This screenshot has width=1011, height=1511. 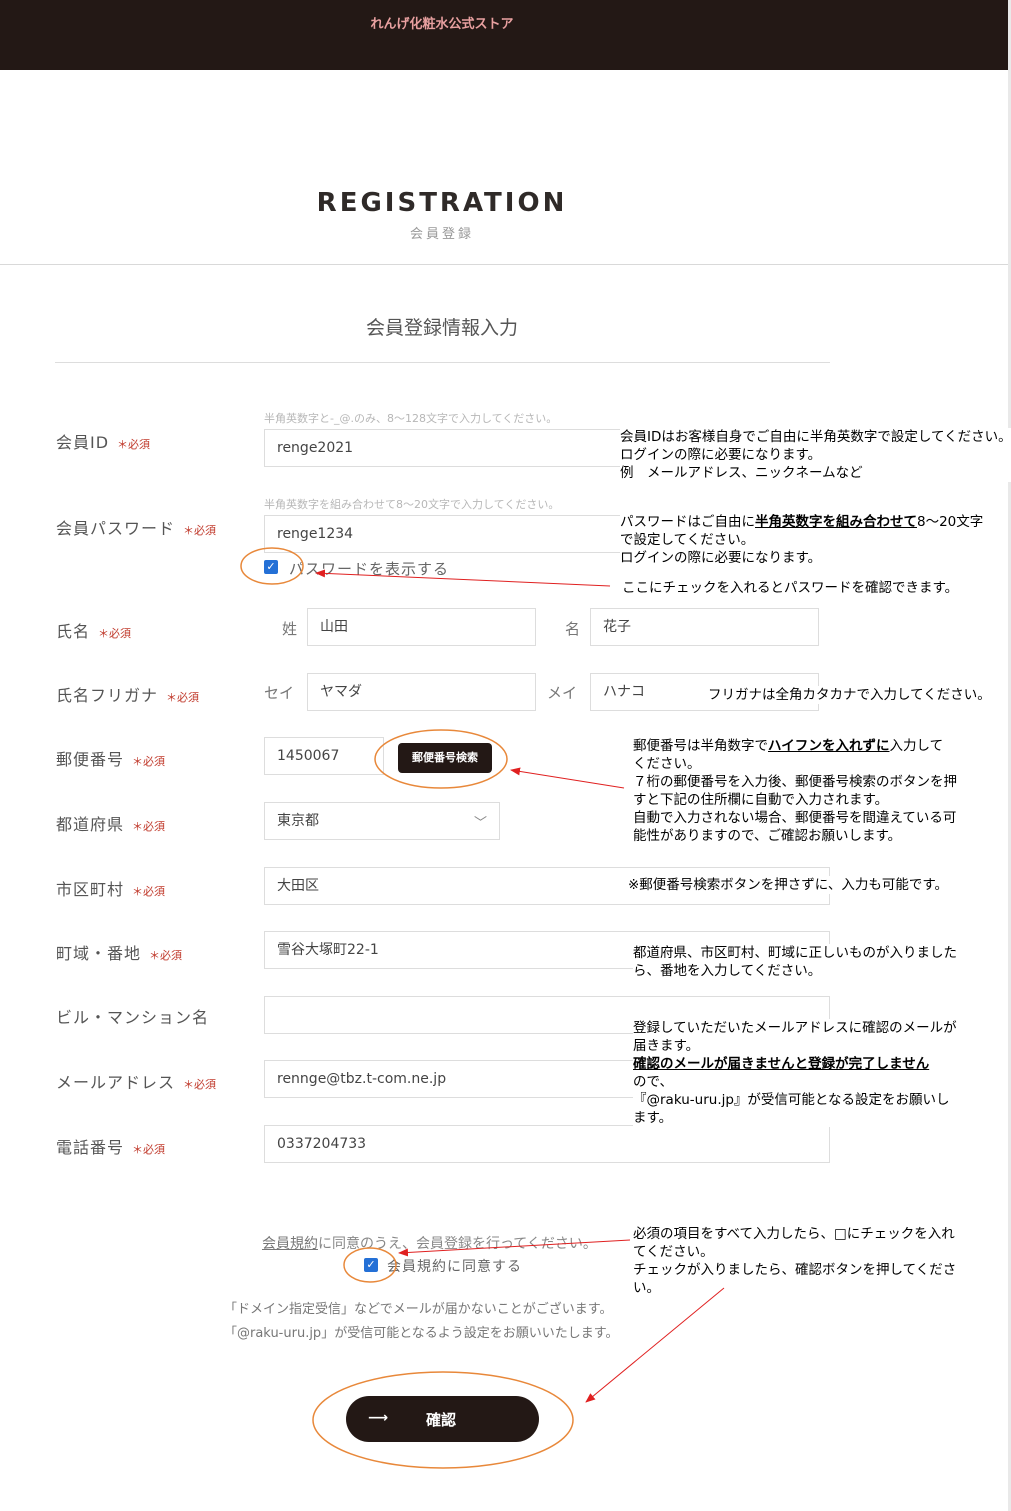 What do you see at coordinates (369, 568) in the screenshot?
I see `show-password-label: パスワードを表示する` at bounding box center [369, 568].